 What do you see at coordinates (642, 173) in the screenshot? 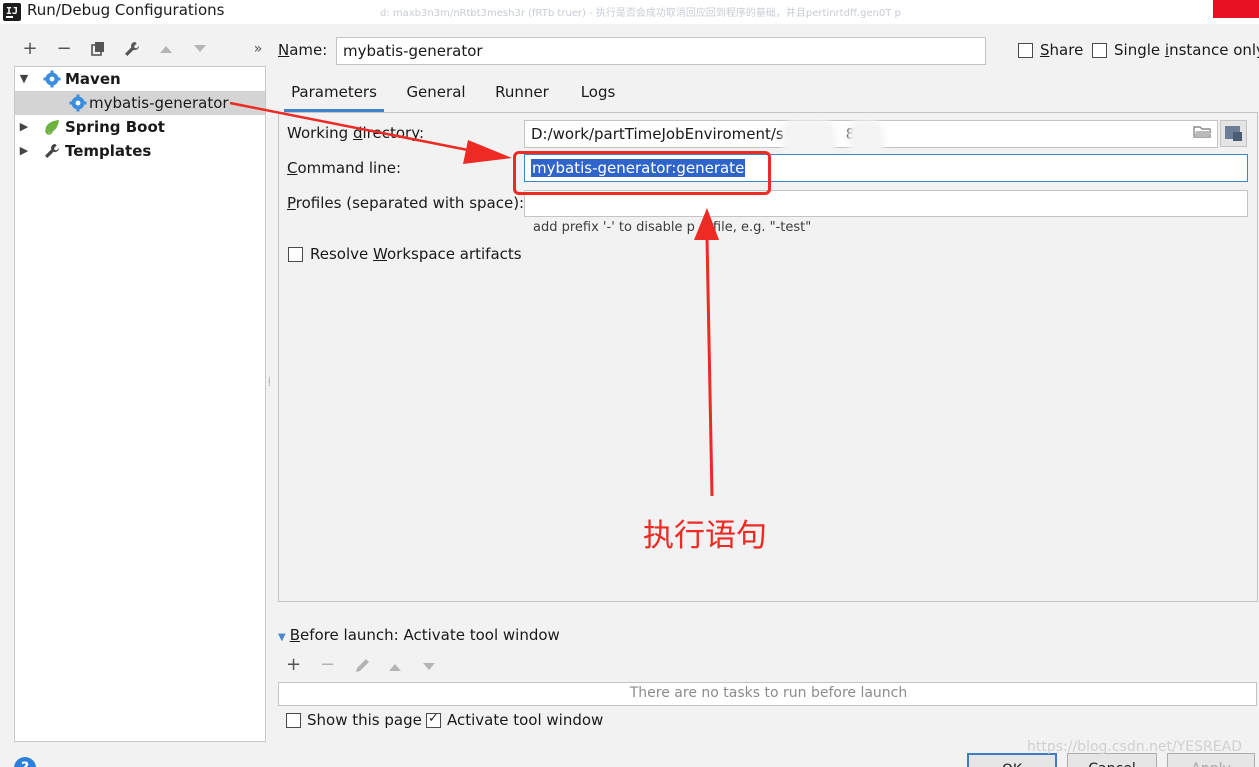
I see `annotation-highlight-box` at bounding box center [642, 173].